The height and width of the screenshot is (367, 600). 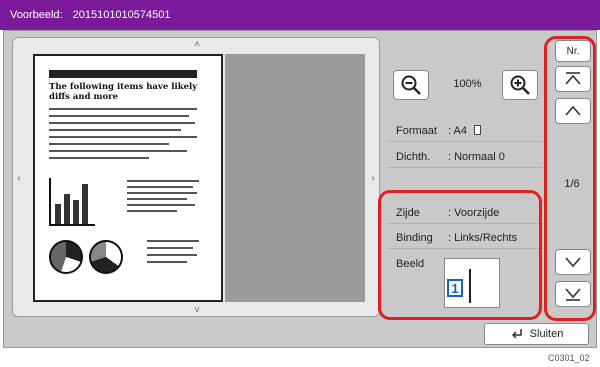 I want to click on chevron-down-icon: ˅, so click(x=197, y=310).